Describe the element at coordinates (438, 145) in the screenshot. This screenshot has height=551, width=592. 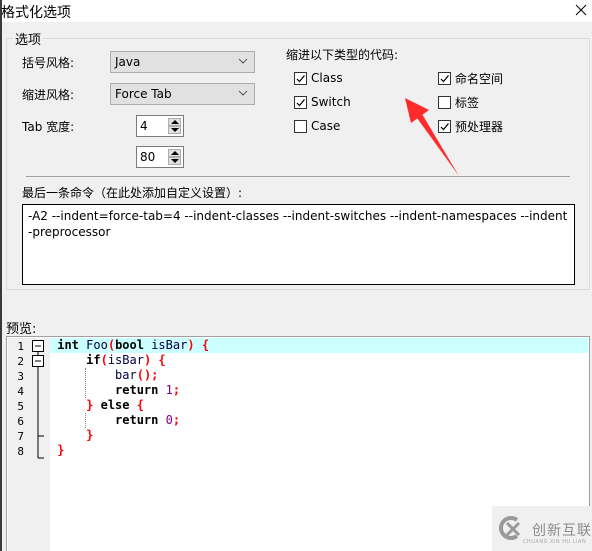
I see `arrow-shaft` at that location.